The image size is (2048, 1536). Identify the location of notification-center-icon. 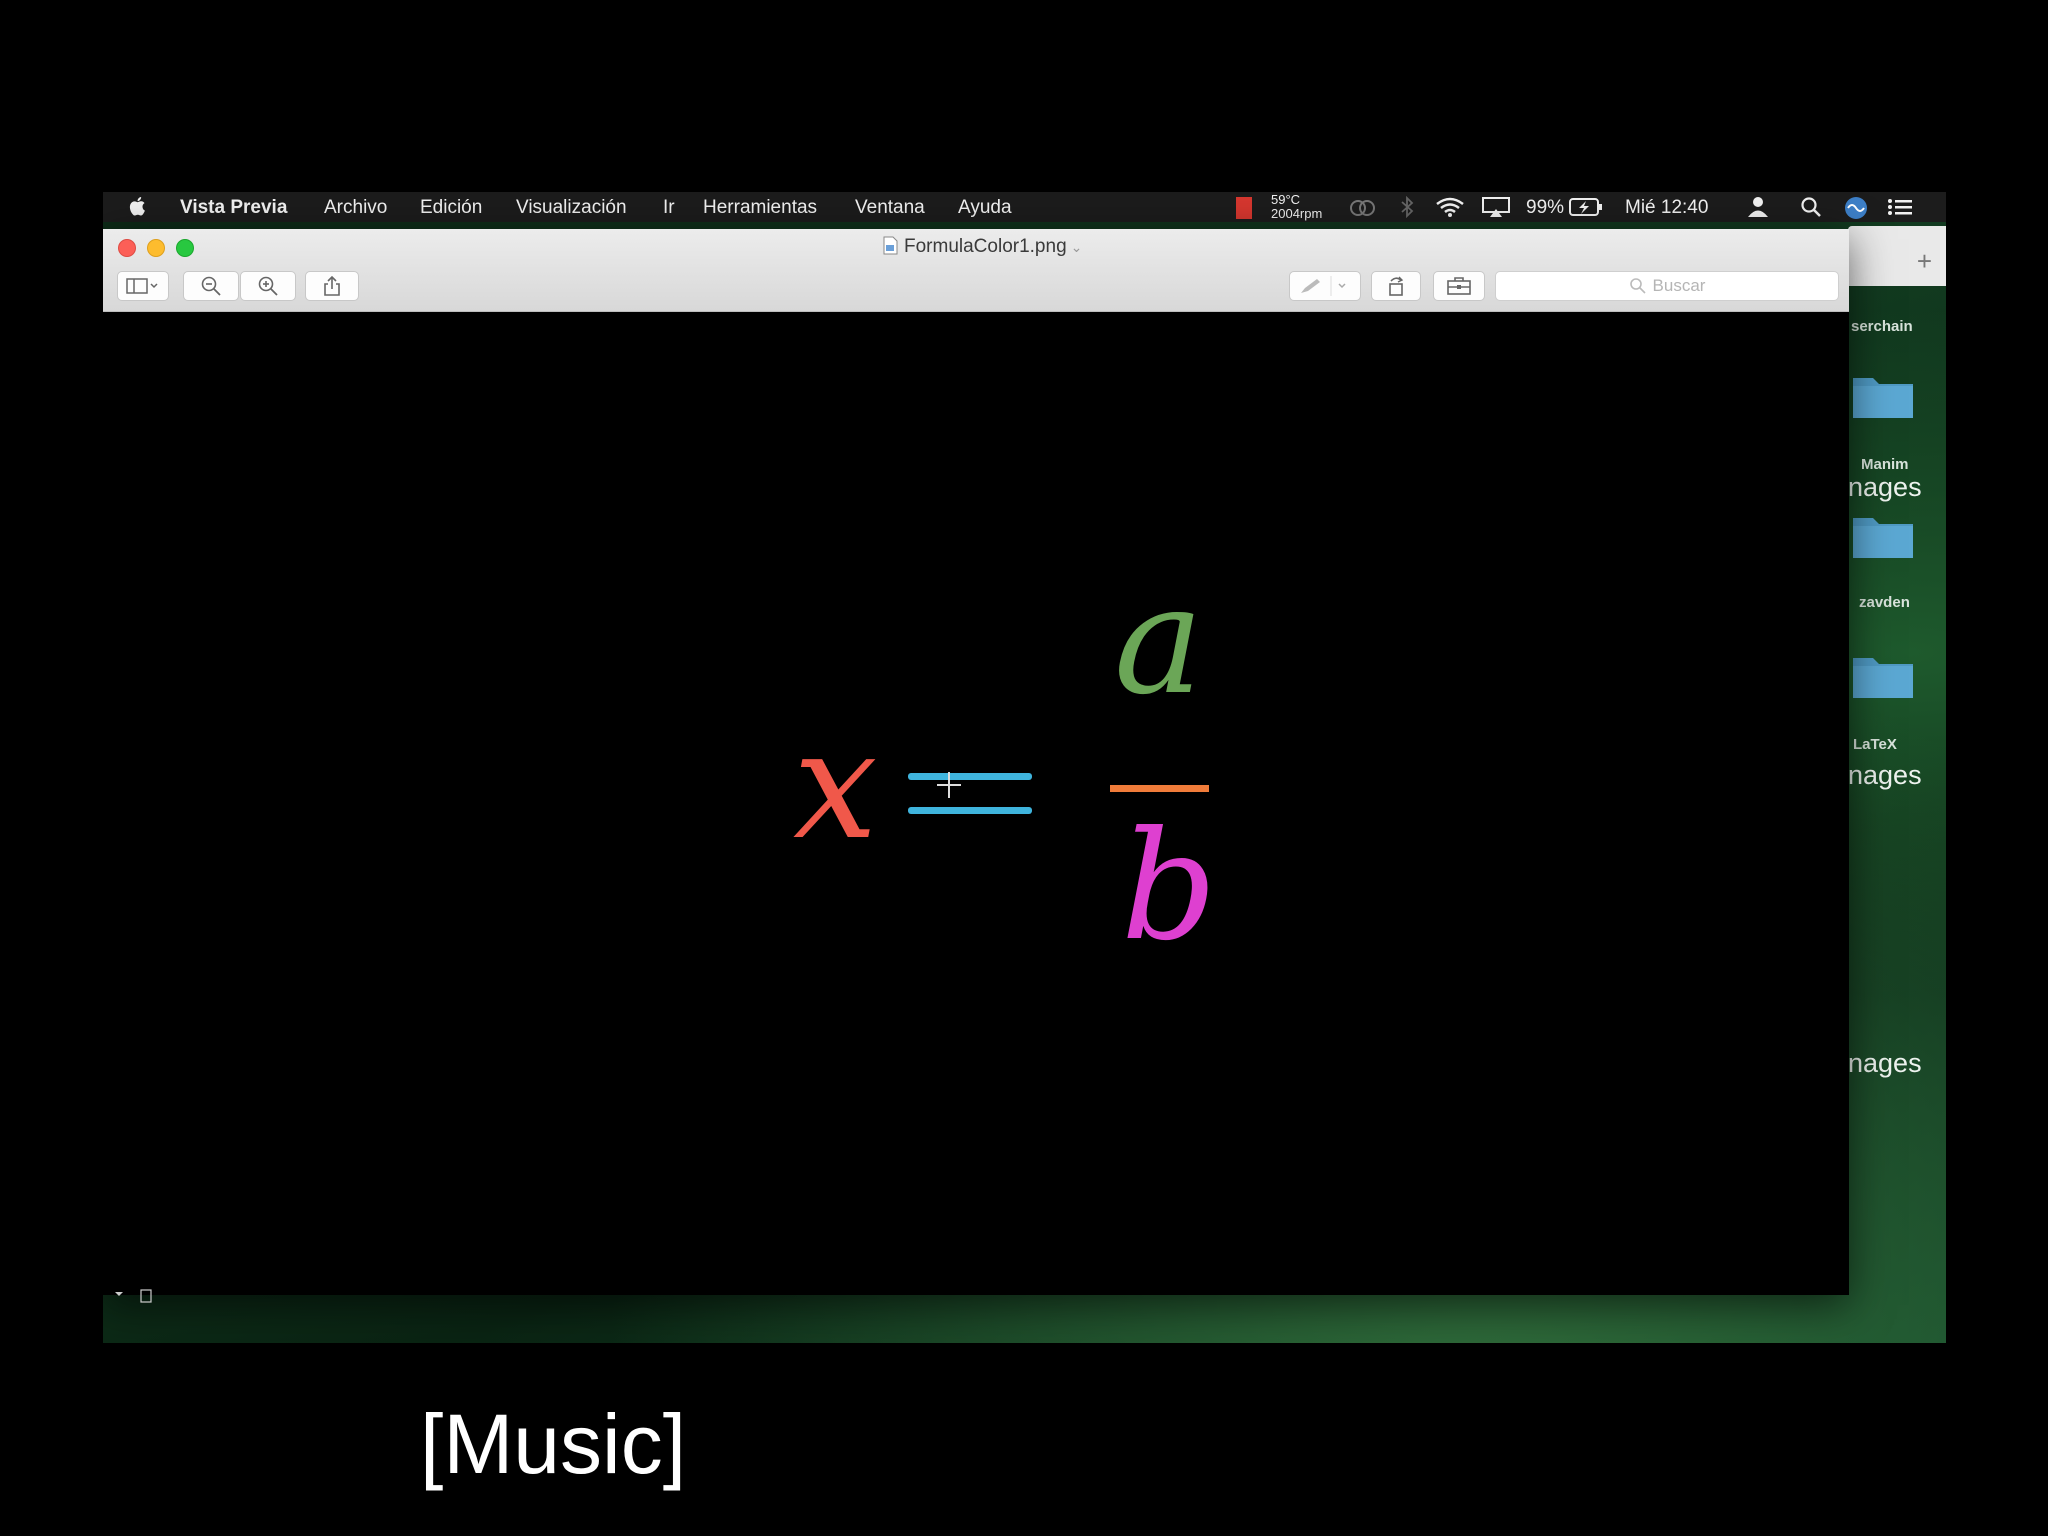
(1900, 207).